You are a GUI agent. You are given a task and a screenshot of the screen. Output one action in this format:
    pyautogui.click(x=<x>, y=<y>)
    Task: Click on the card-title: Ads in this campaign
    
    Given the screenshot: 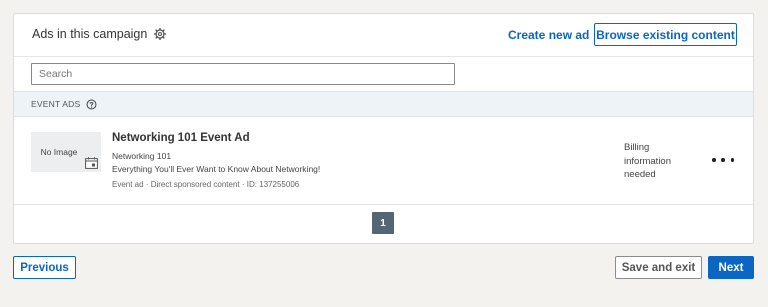 What is the action you would take?
    pyautogui.click(x=99, y=34)
    